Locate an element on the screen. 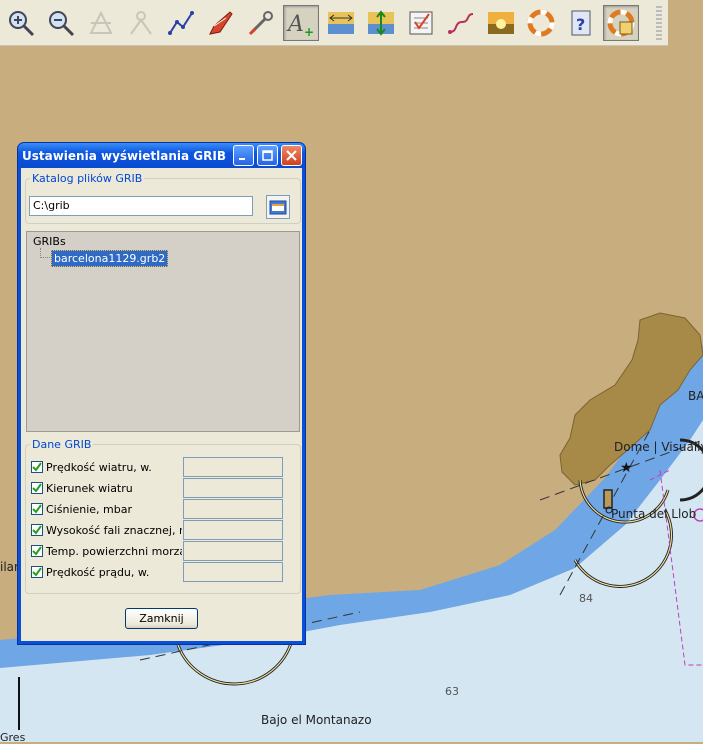 The width and height of the screenshot is (703, 744). sunset-icon is located at coordinates (501, 22).